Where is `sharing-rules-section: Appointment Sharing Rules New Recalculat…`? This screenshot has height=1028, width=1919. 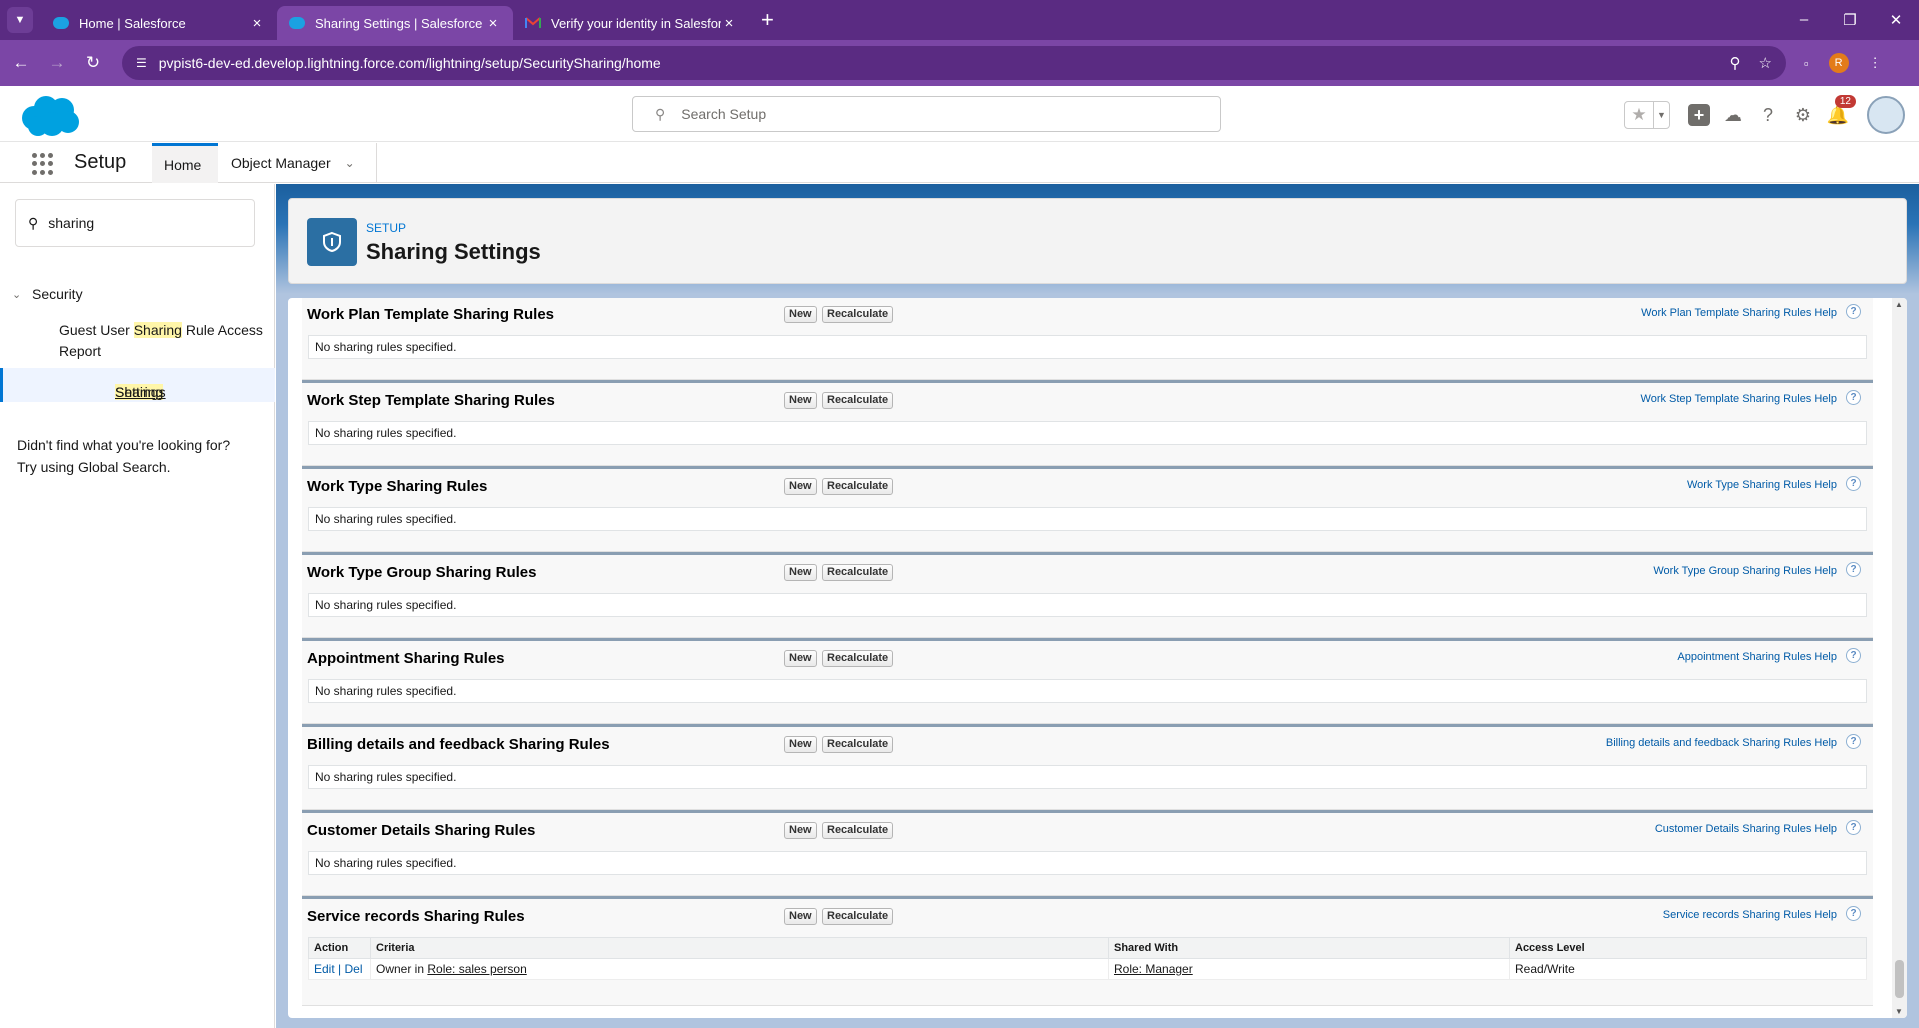
sharing-rules-section: Appointment Sharing Rules New Recalculat… is located at coordinates (1087, 681).